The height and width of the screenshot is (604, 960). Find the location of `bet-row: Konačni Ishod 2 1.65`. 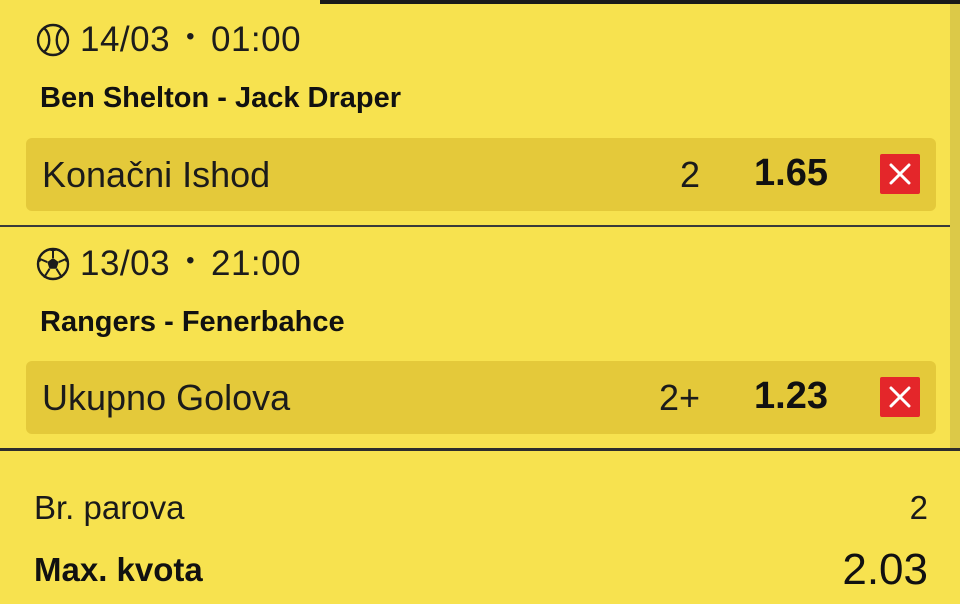

bet-row: Konačni Ishod 2 1.65 is located at coordinates (481, 174).